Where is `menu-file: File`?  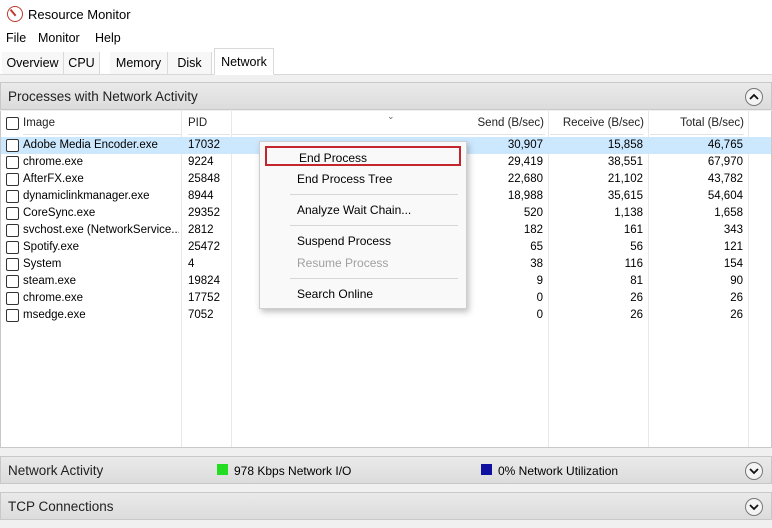 menu-file: File is located at coordinates (16, 38).